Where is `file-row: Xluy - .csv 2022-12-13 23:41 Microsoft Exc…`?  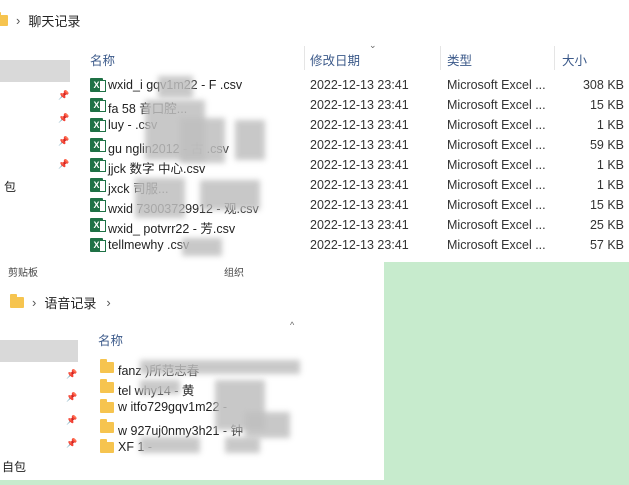
file-row: Xluy - .csv 2022-12-13 23:41 Microsoft Exc… is located at coordinates (314, 125).